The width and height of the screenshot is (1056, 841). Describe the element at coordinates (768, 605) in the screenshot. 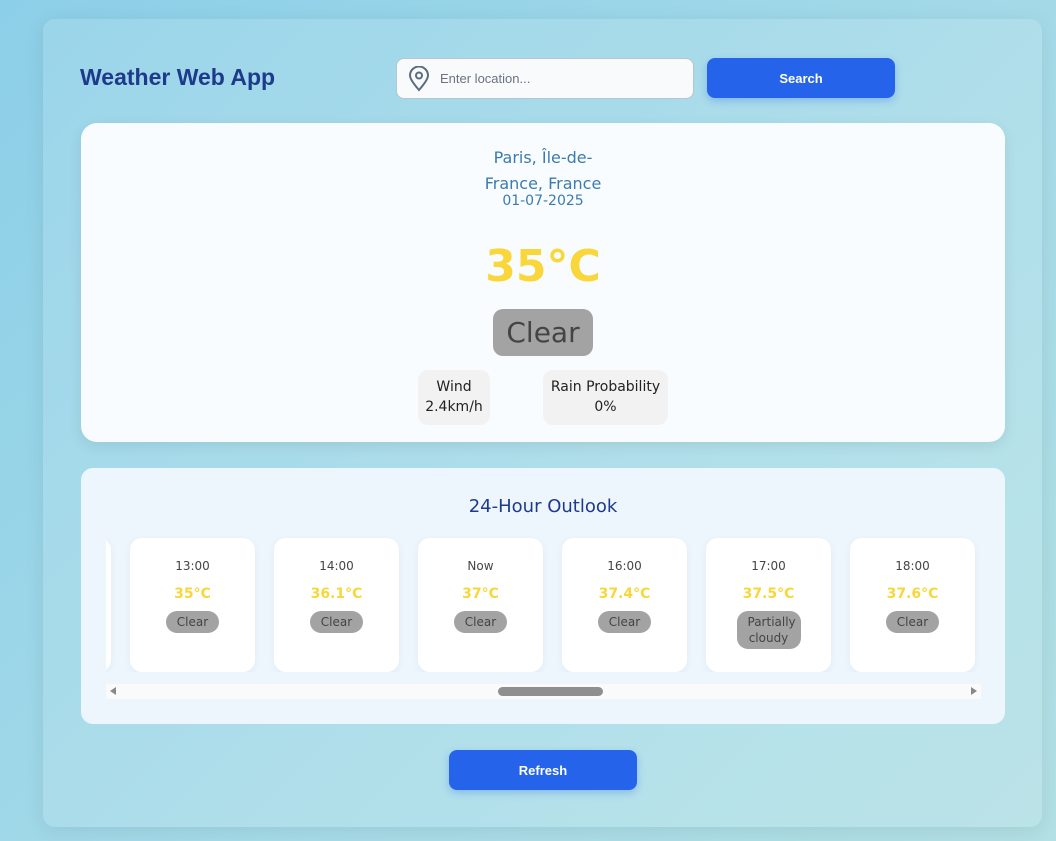

I see `hour-card: 17:00 37.5°C Partially cloudy` at that location.